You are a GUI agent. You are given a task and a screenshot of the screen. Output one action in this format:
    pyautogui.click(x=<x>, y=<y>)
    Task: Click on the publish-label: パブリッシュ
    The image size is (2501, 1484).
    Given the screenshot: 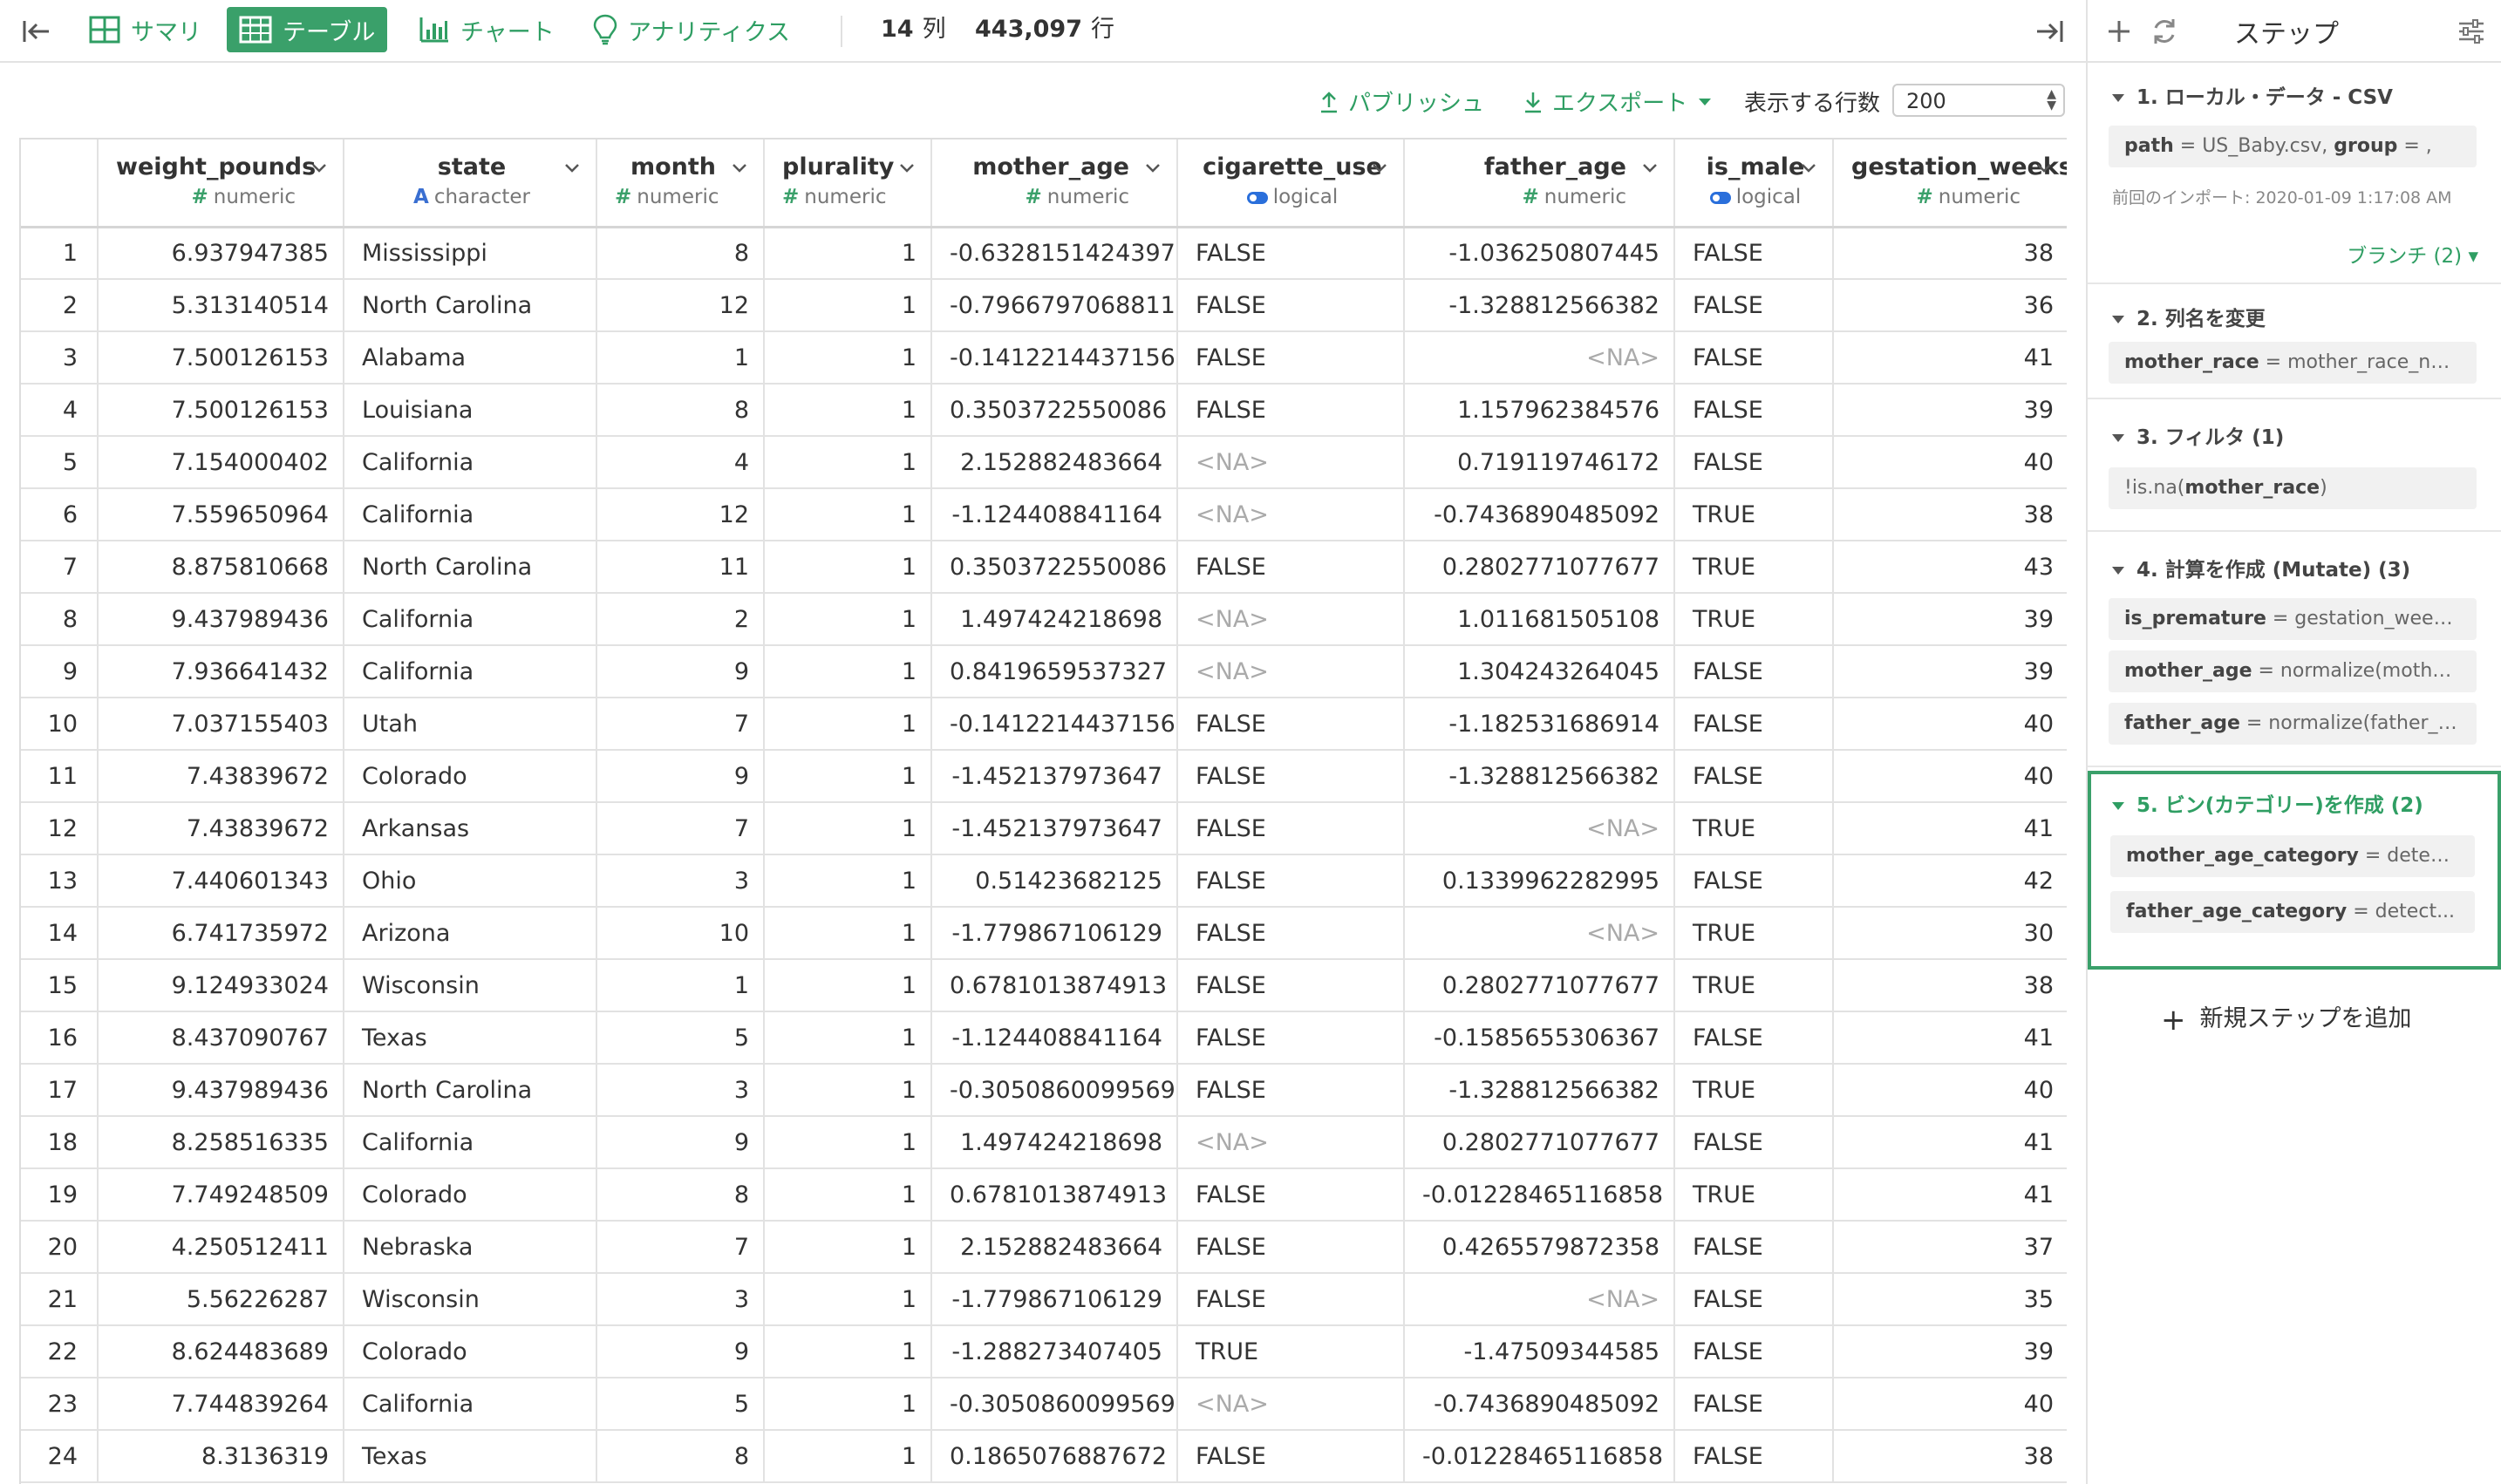 What is the action you would take?
    pyautogui.click(x=1416, y=104)
    